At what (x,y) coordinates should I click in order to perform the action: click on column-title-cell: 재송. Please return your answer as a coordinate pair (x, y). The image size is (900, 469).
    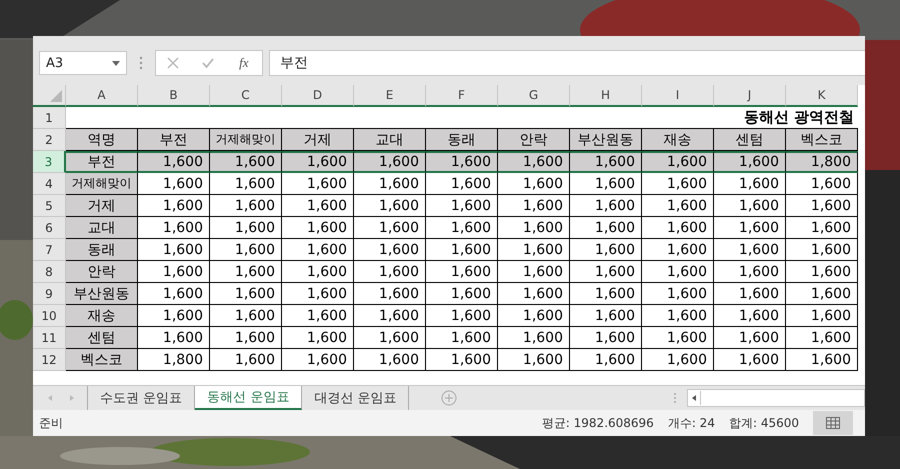
    Looking at the image, I should click on (678, 140).